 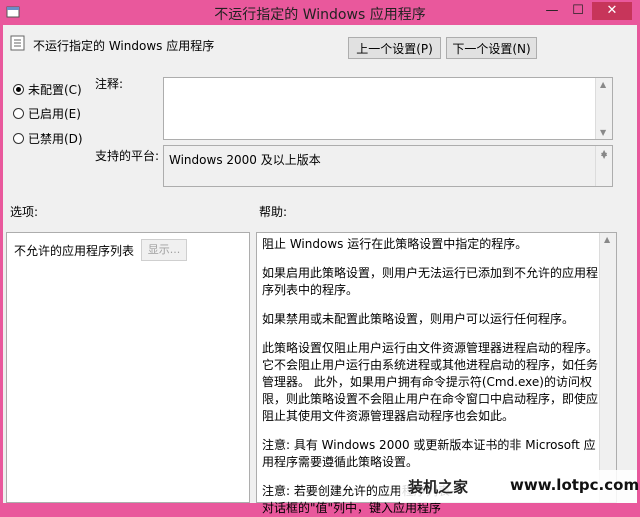 I want to click on help-scrollbar: ▲, so click(x=607, y=367).